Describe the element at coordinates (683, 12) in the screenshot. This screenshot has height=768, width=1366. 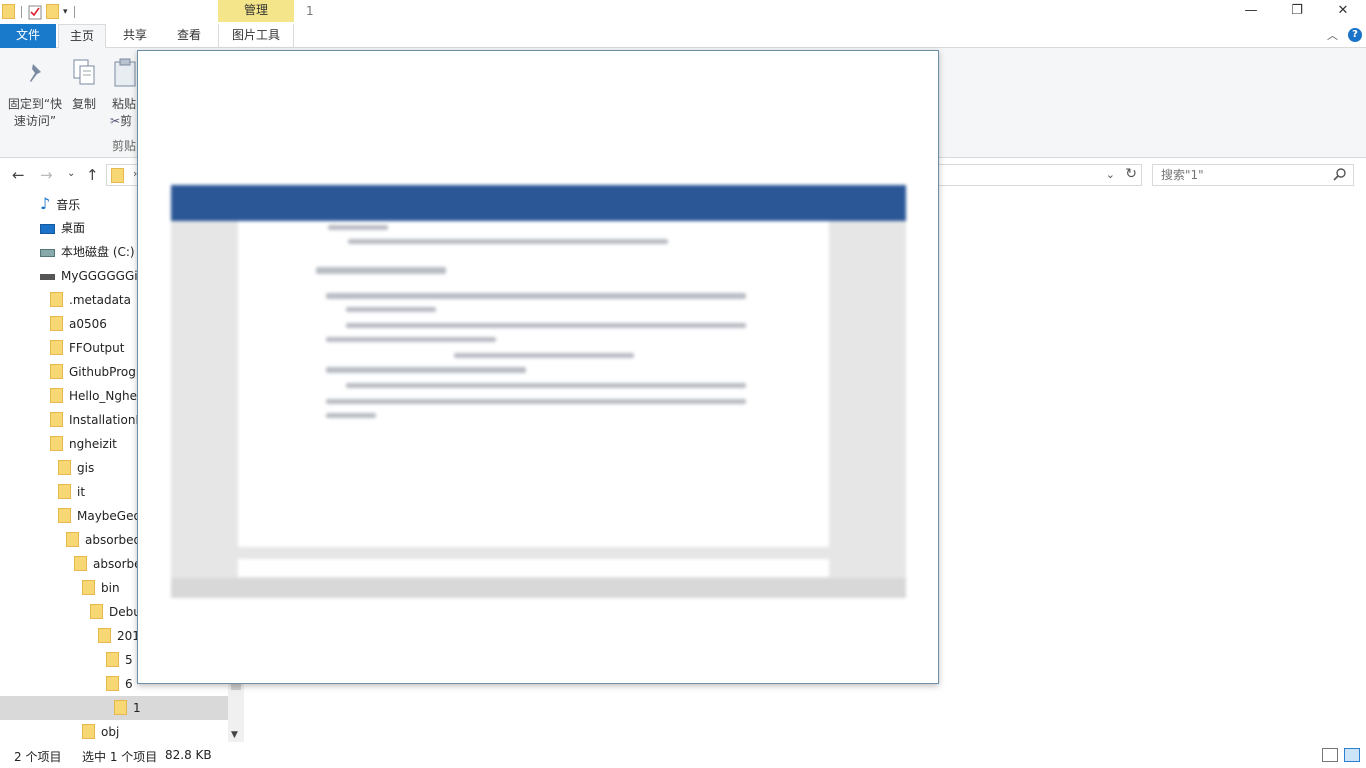
I see `title-bar: ▾ 管理 1 — ❐ ✕` at that location.